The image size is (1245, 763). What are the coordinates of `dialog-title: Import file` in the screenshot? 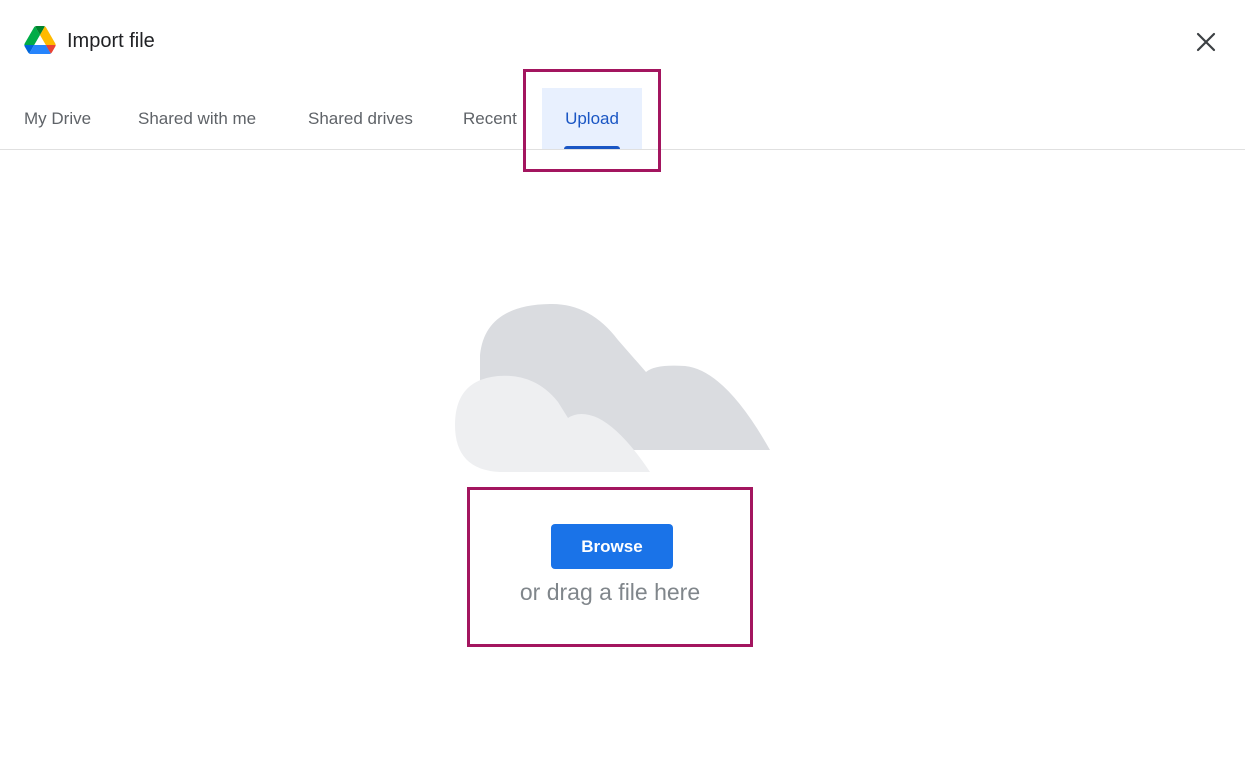 It's located at (111, 41).